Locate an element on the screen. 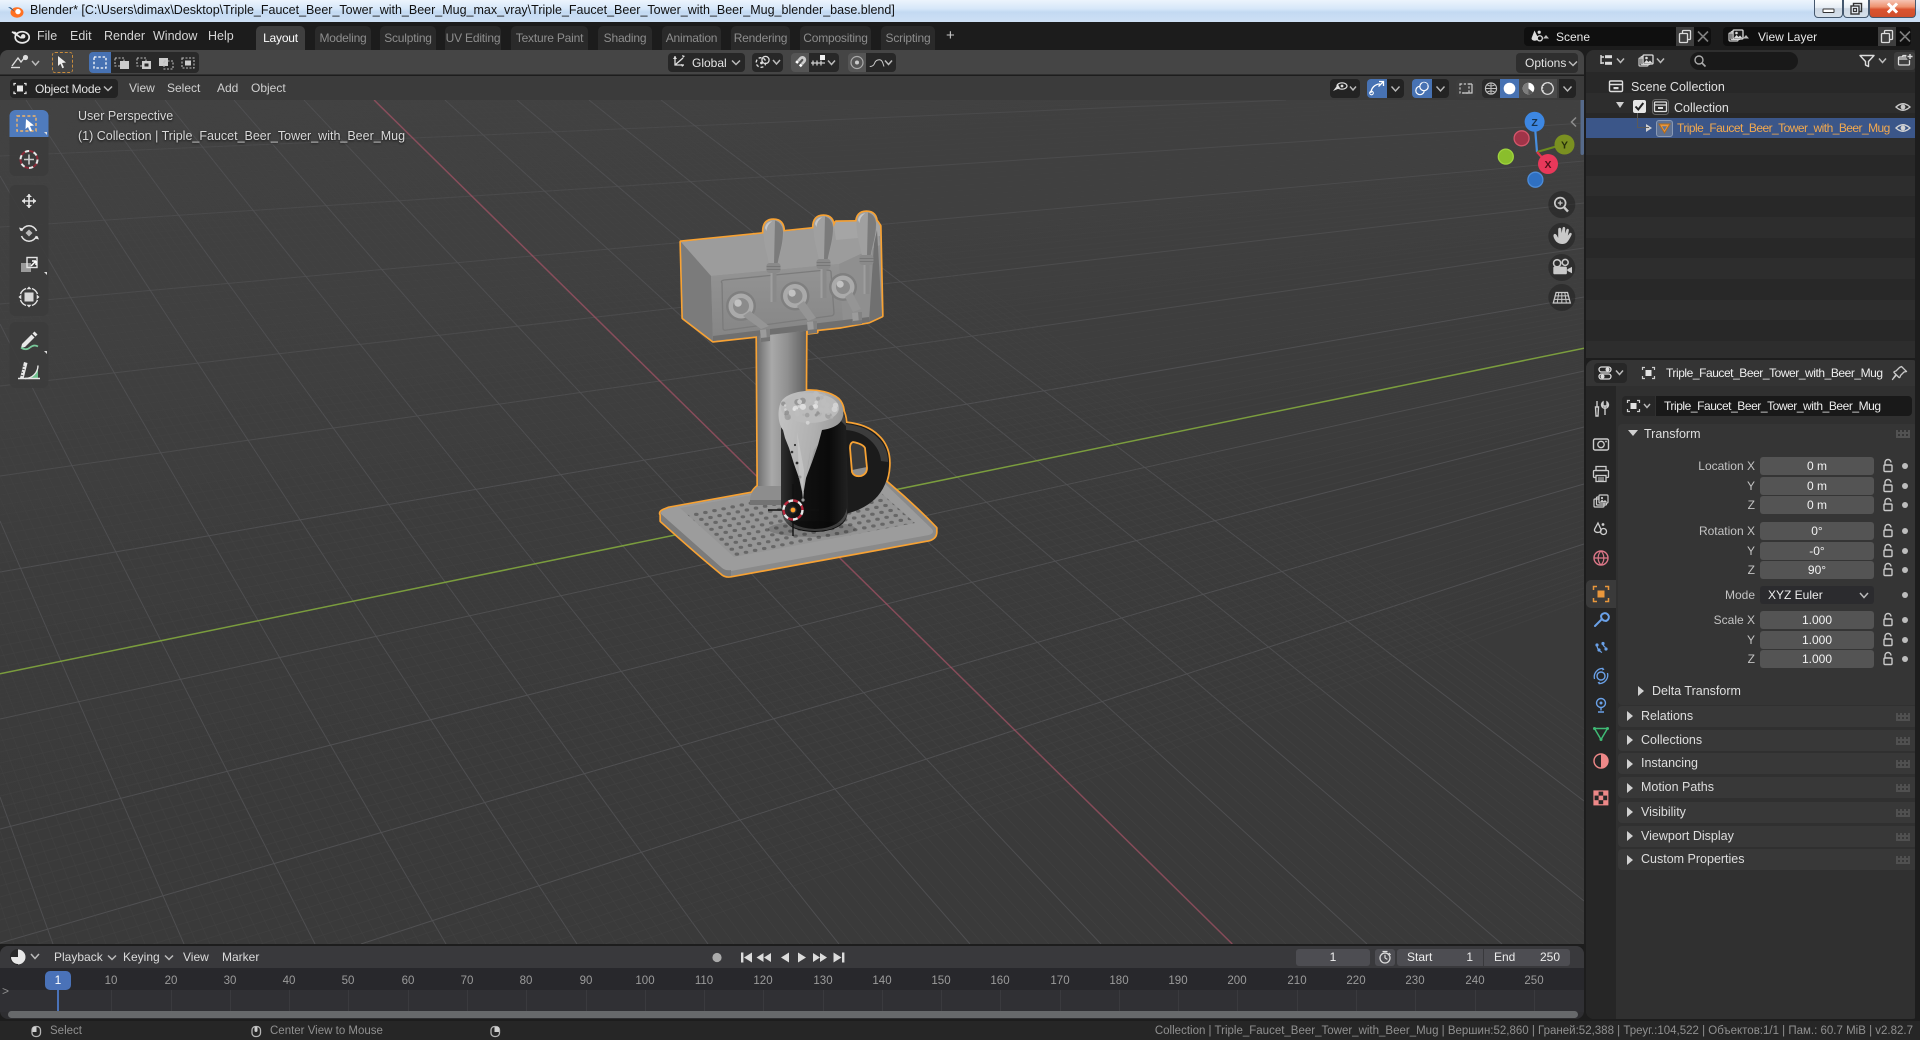 This screenshot has height=1040, width=1920. svg-text: X is located at coordinates (1547, 165).